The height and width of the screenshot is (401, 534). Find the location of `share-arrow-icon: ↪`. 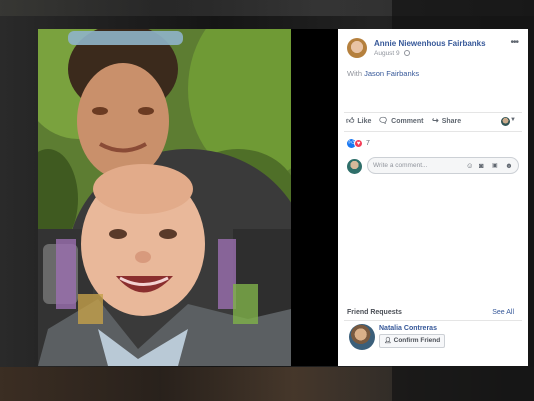

share-arrow-icon: ↪ is located at coordinates (435, 120).